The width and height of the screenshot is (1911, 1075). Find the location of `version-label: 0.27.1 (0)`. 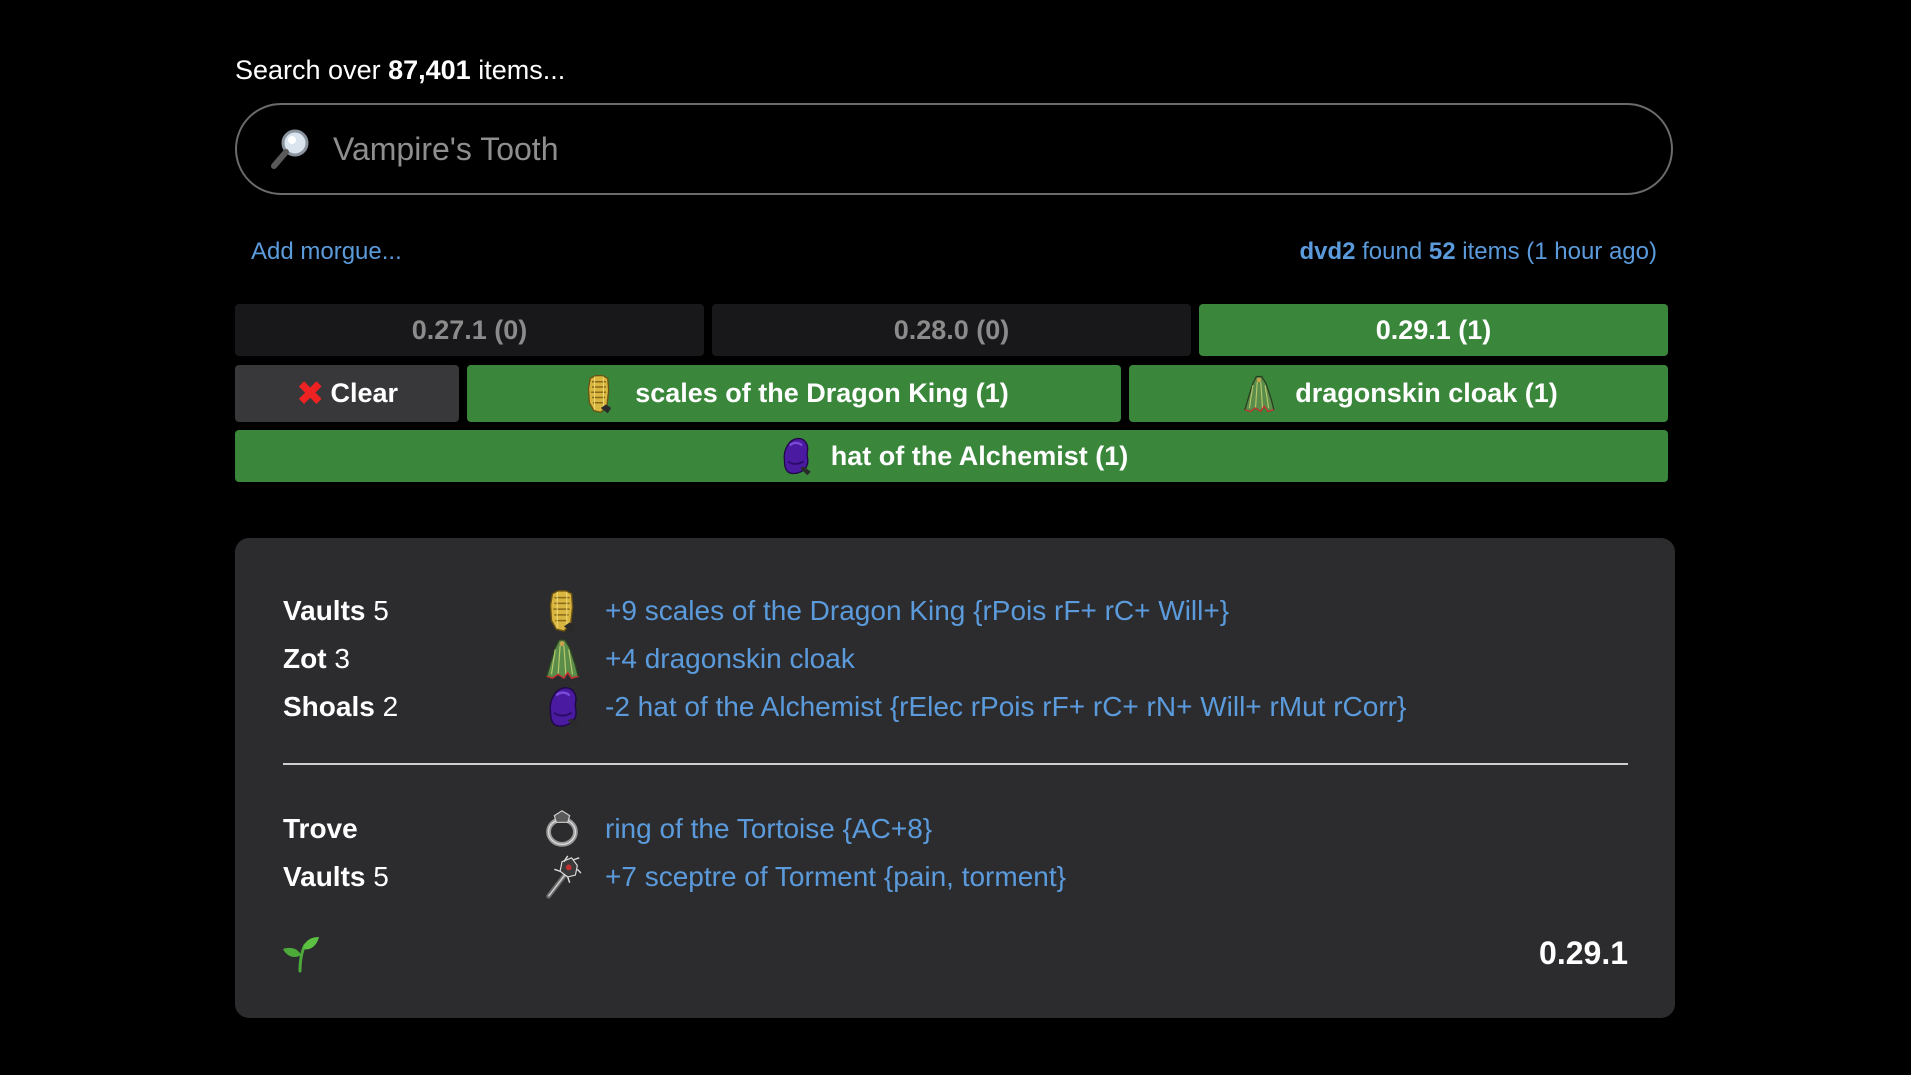

version-label: 0.27.1 (0) is located at coordinates (469, 329).